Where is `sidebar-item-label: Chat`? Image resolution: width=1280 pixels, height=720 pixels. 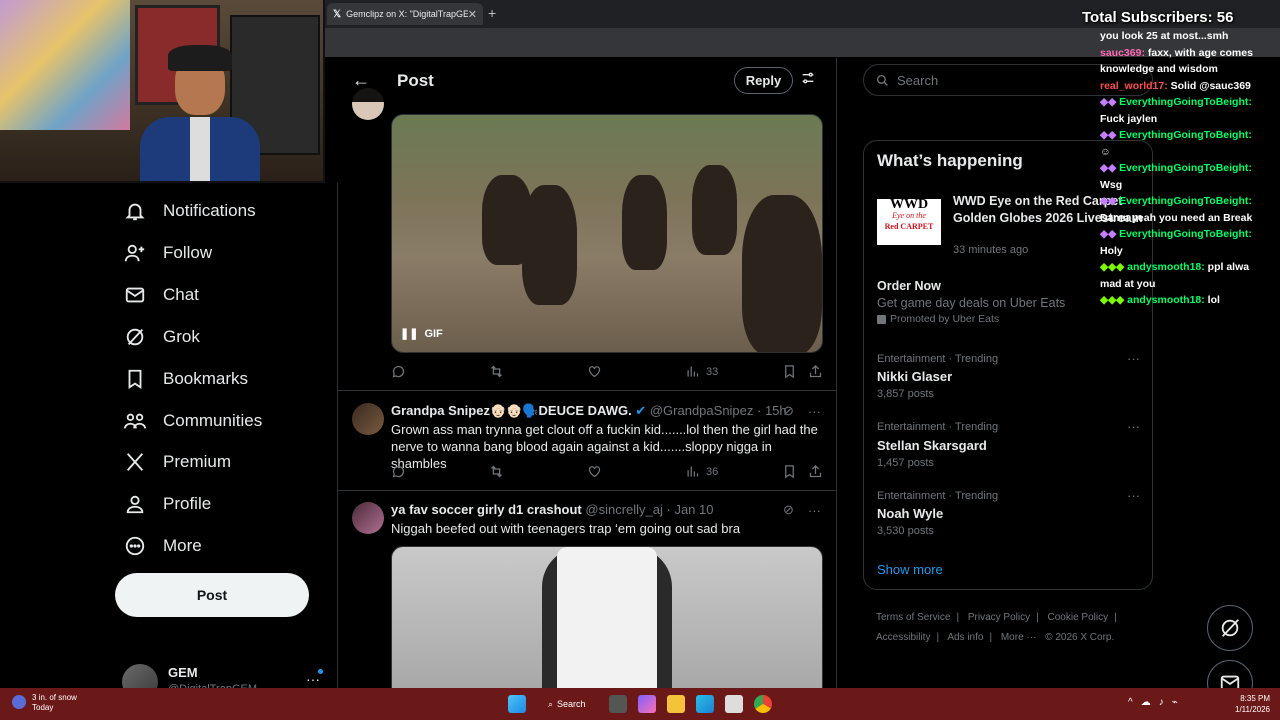 sidebar-item-label: Chat is located at coordinates (181, 294).